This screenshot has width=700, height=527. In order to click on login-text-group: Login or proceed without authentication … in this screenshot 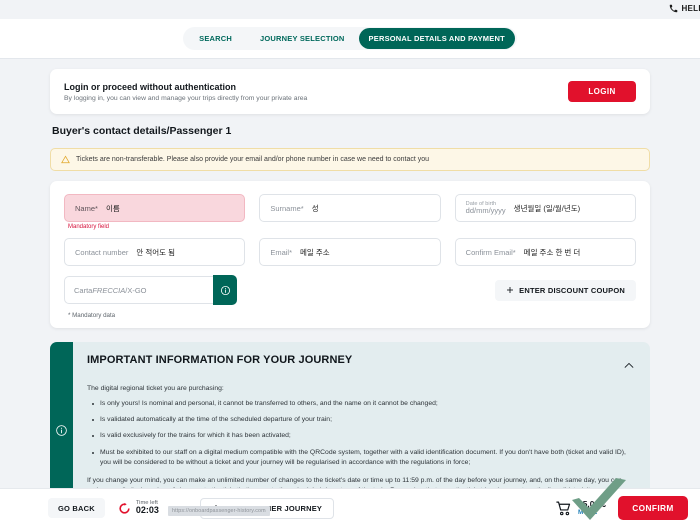, I will do `click(185, 92)`.